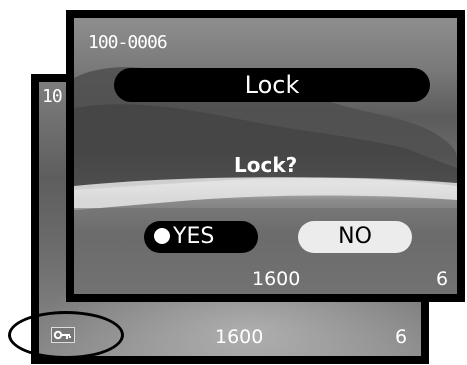  What do you see at coordinates (239, 337) in the screenshot?
I see `back-iso-value: 1600` at bounding box center [239, 337].